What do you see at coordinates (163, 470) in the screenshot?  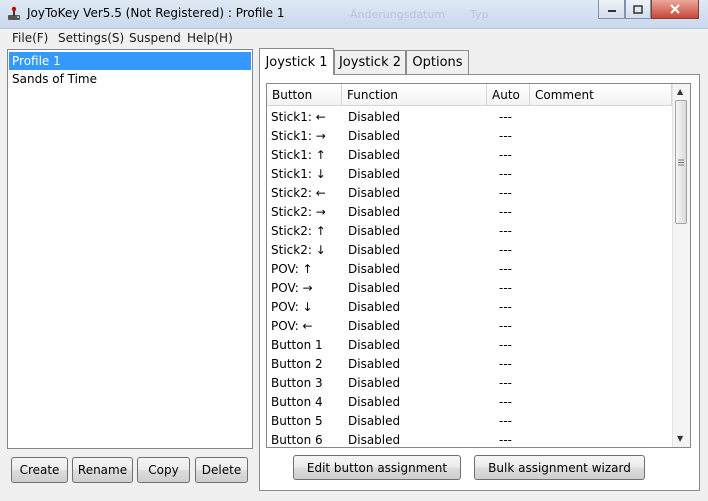 I see `copy-button: Copy` at bounding box center [163, 470].